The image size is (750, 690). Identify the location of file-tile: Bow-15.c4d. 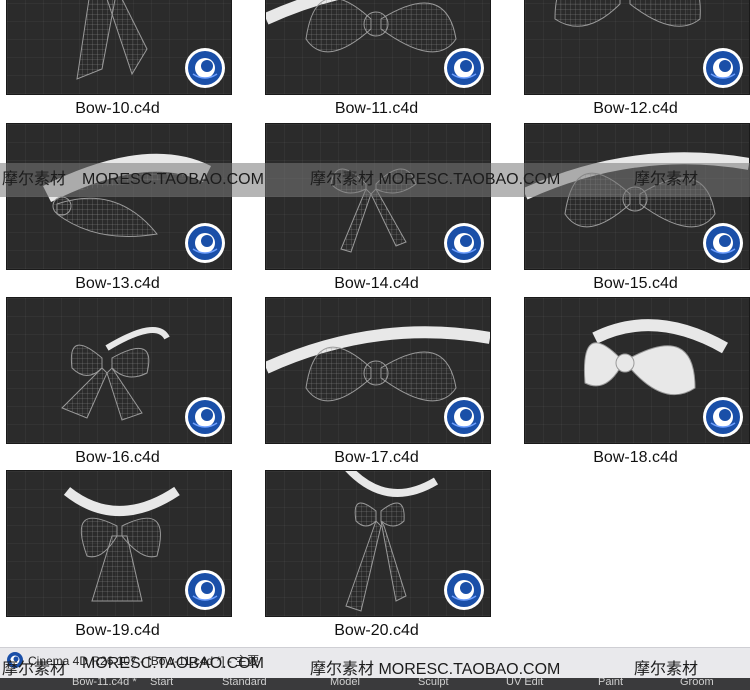
(635, 209).